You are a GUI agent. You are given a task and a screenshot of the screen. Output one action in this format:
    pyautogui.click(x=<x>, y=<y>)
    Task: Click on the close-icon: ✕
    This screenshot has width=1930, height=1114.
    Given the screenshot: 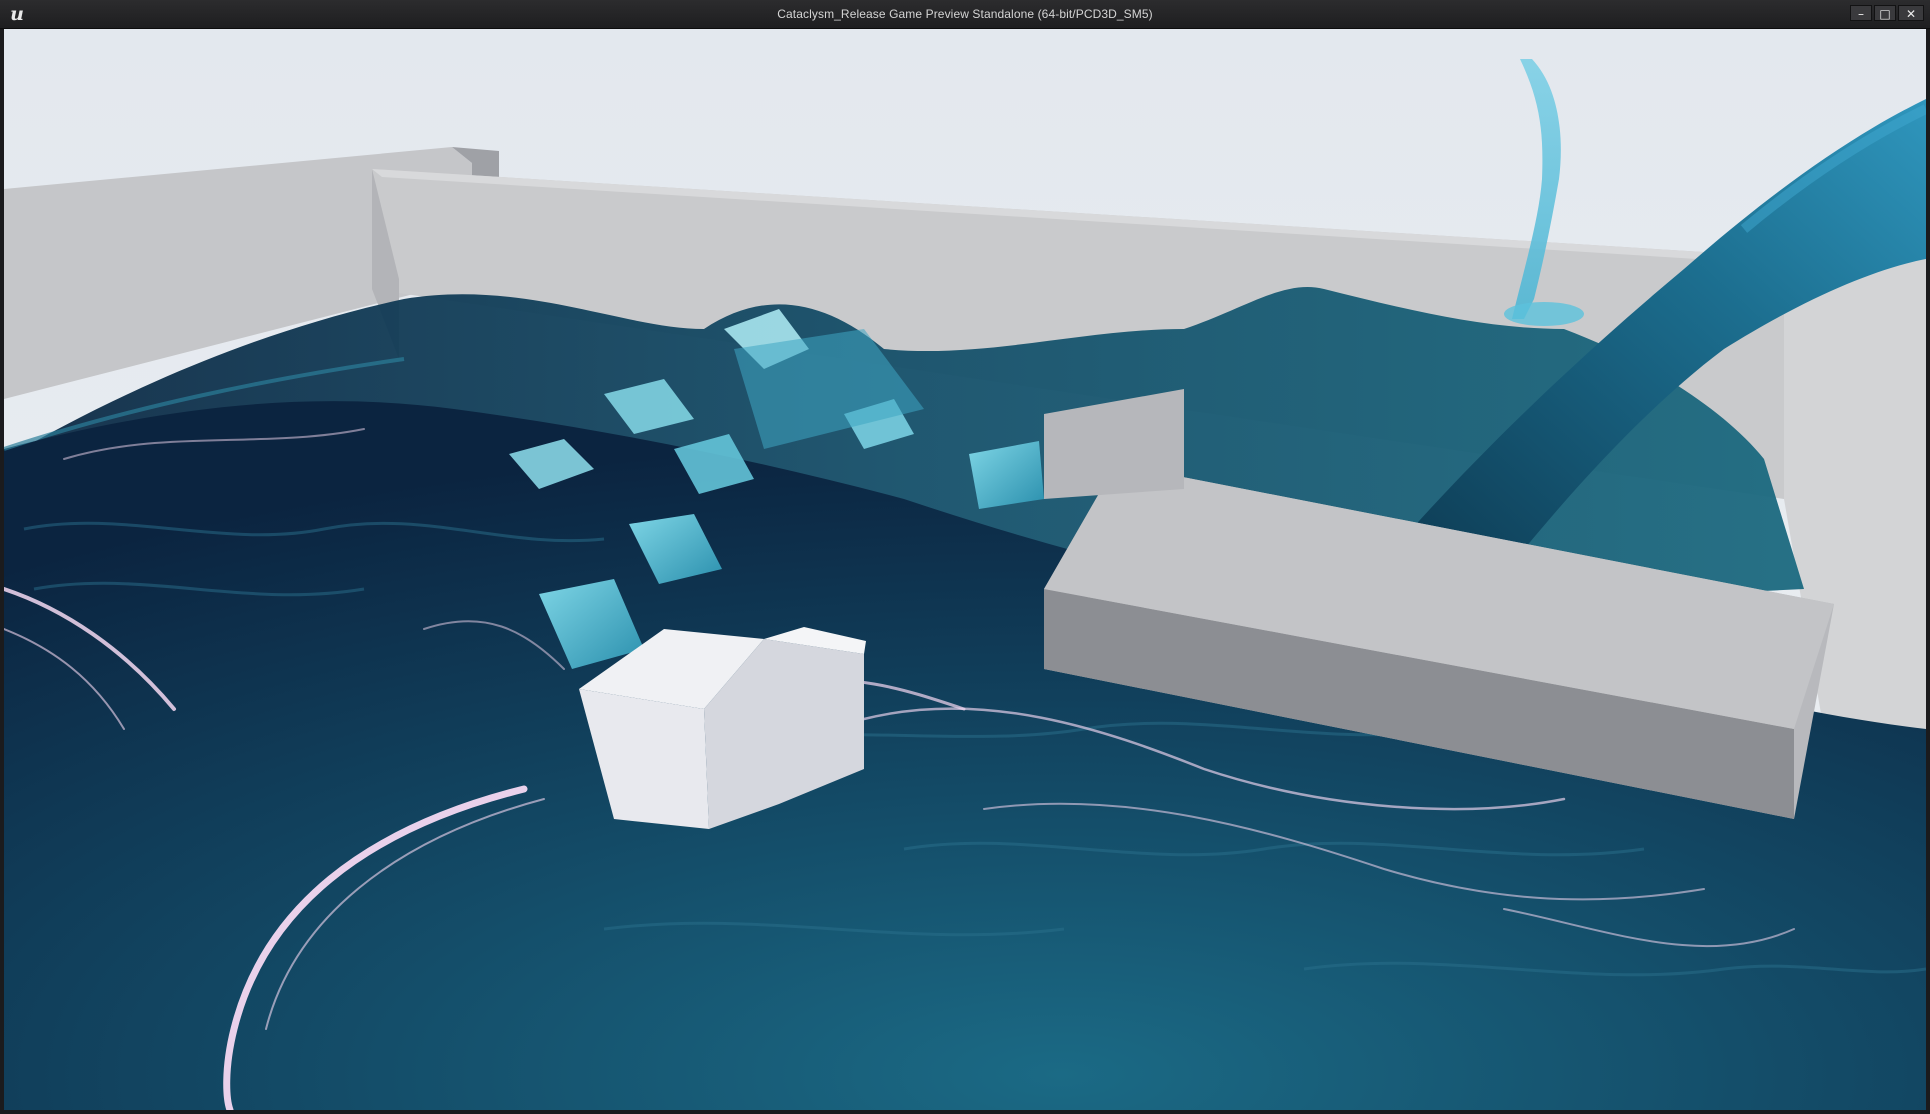 What is the action you would take?
    pyautogui.click(x=1911, y=14)
    